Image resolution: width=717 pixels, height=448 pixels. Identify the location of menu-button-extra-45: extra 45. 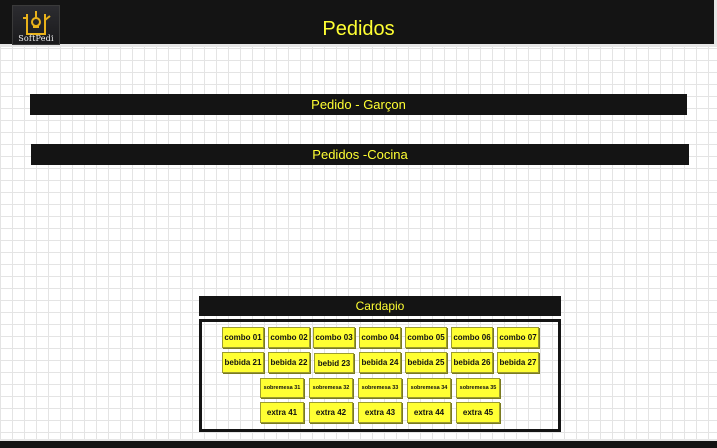
(478, 412).